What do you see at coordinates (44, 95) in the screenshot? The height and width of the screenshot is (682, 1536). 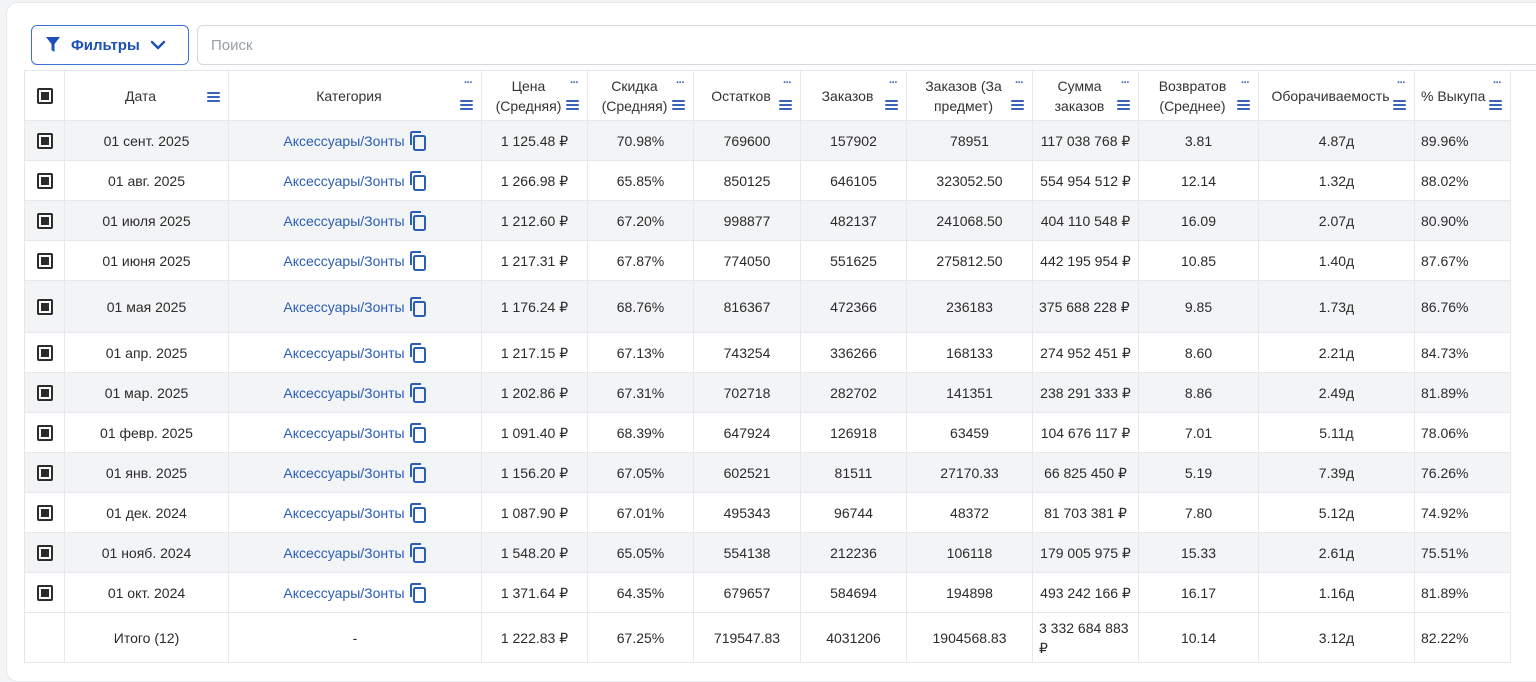 I see `select-all-checkbox` at bounding box center [44, 95].